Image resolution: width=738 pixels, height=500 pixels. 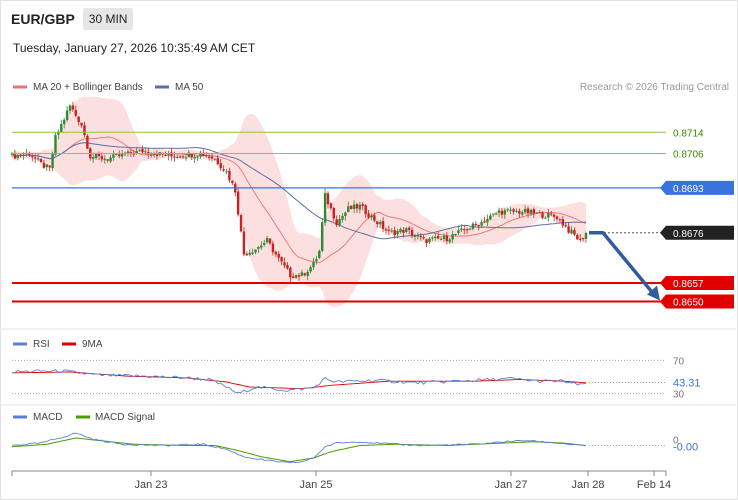 What do you see at coordinates (679, 361) in the screenshot?
I see `rsi-tick-label: 70` at bounding box center [679, 361].